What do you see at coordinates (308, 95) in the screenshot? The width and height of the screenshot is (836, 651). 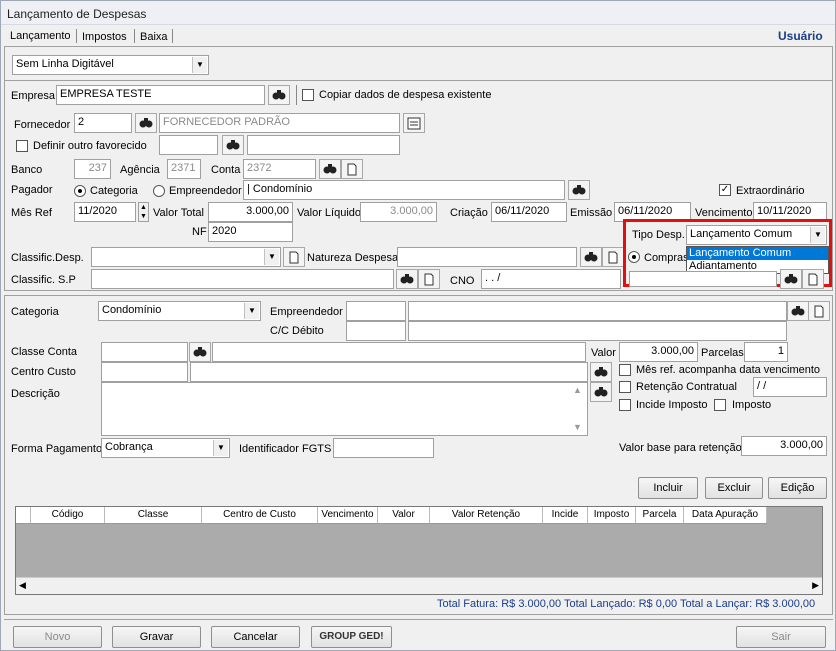 I see `copiar-checkbox` at bounding box center [308, 95].